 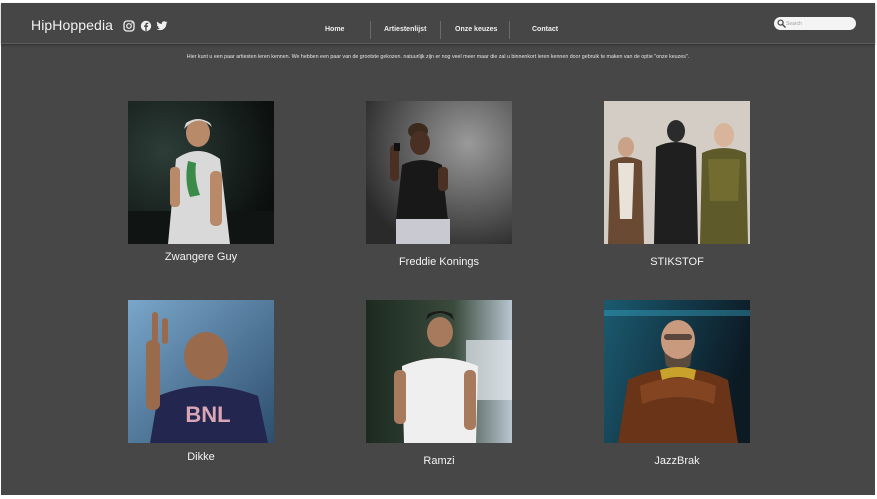 I want to click on nav-contact: Contact, so click(x=545, y=30).